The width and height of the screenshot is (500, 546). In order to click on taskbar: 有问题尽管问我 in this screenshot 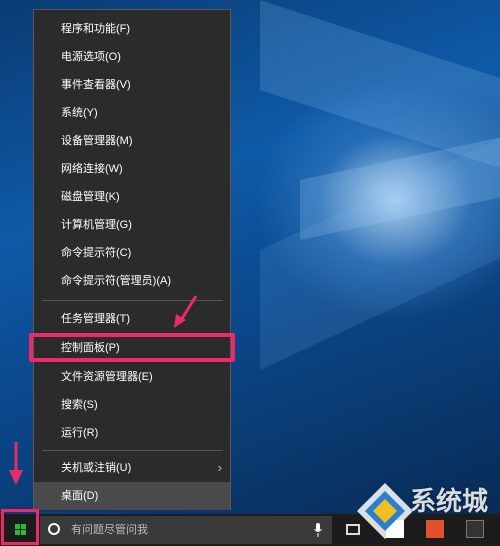, I will do `click(250, 530)`.